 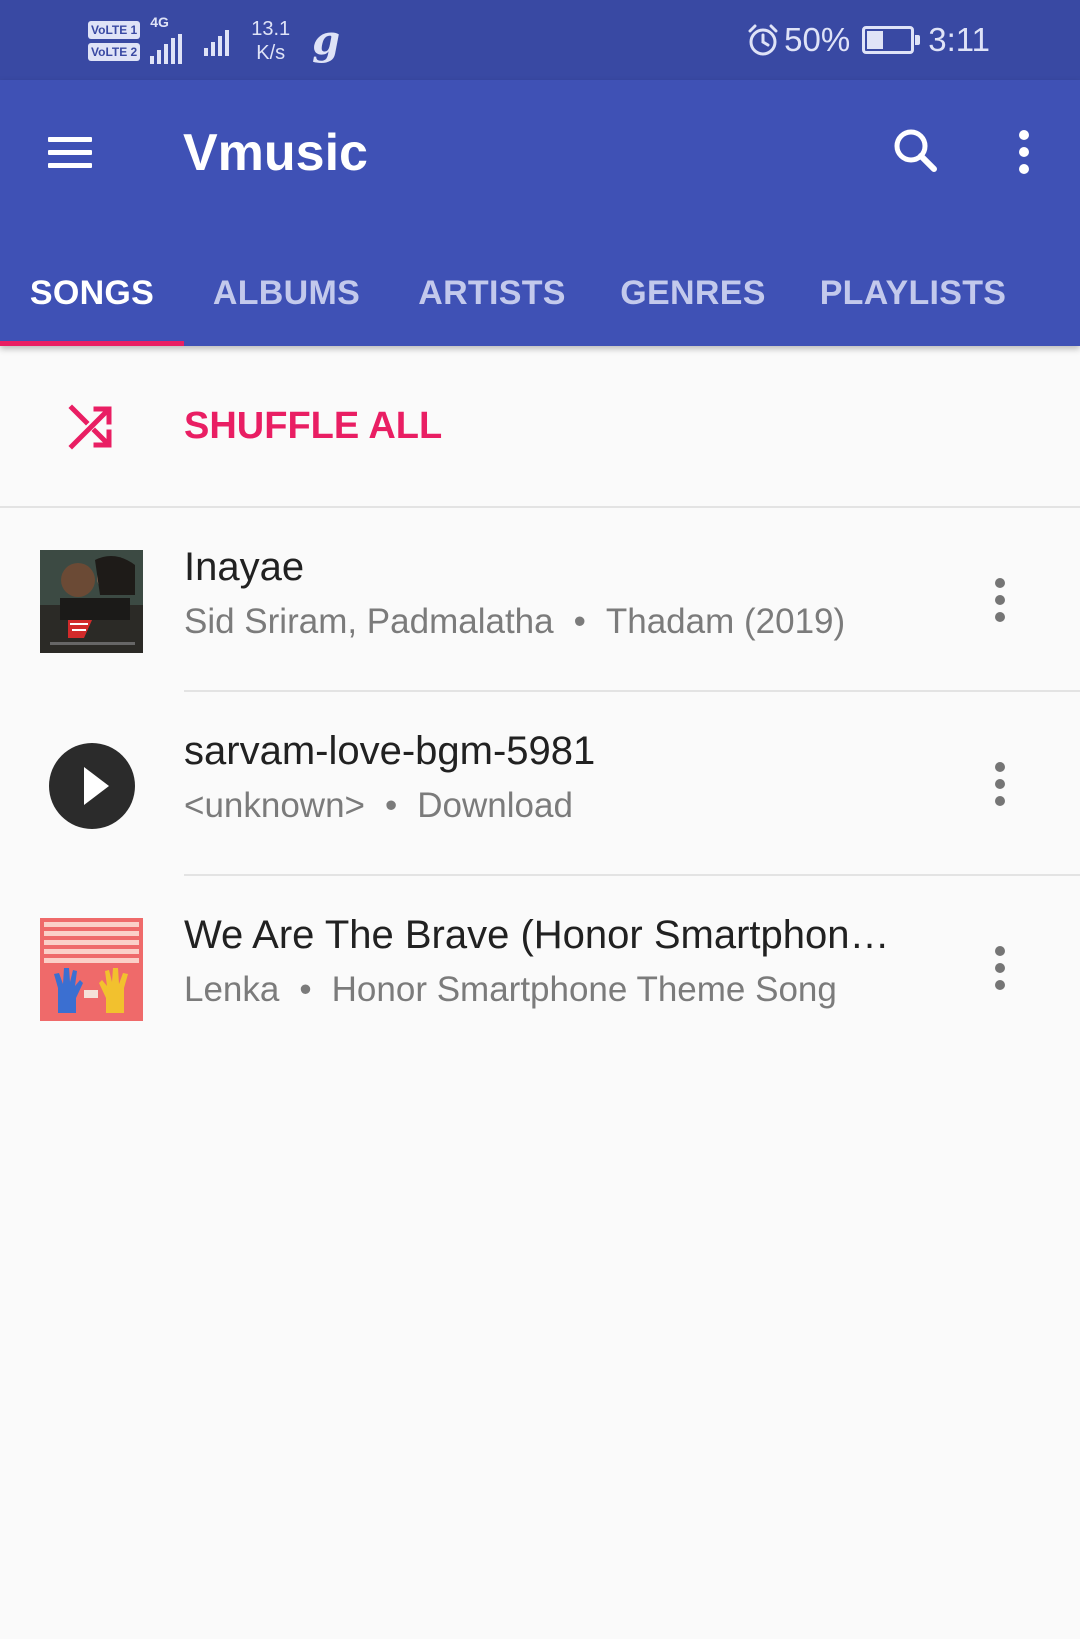 I want to click on notification-app-icon: g, so click(x=326, y=40).